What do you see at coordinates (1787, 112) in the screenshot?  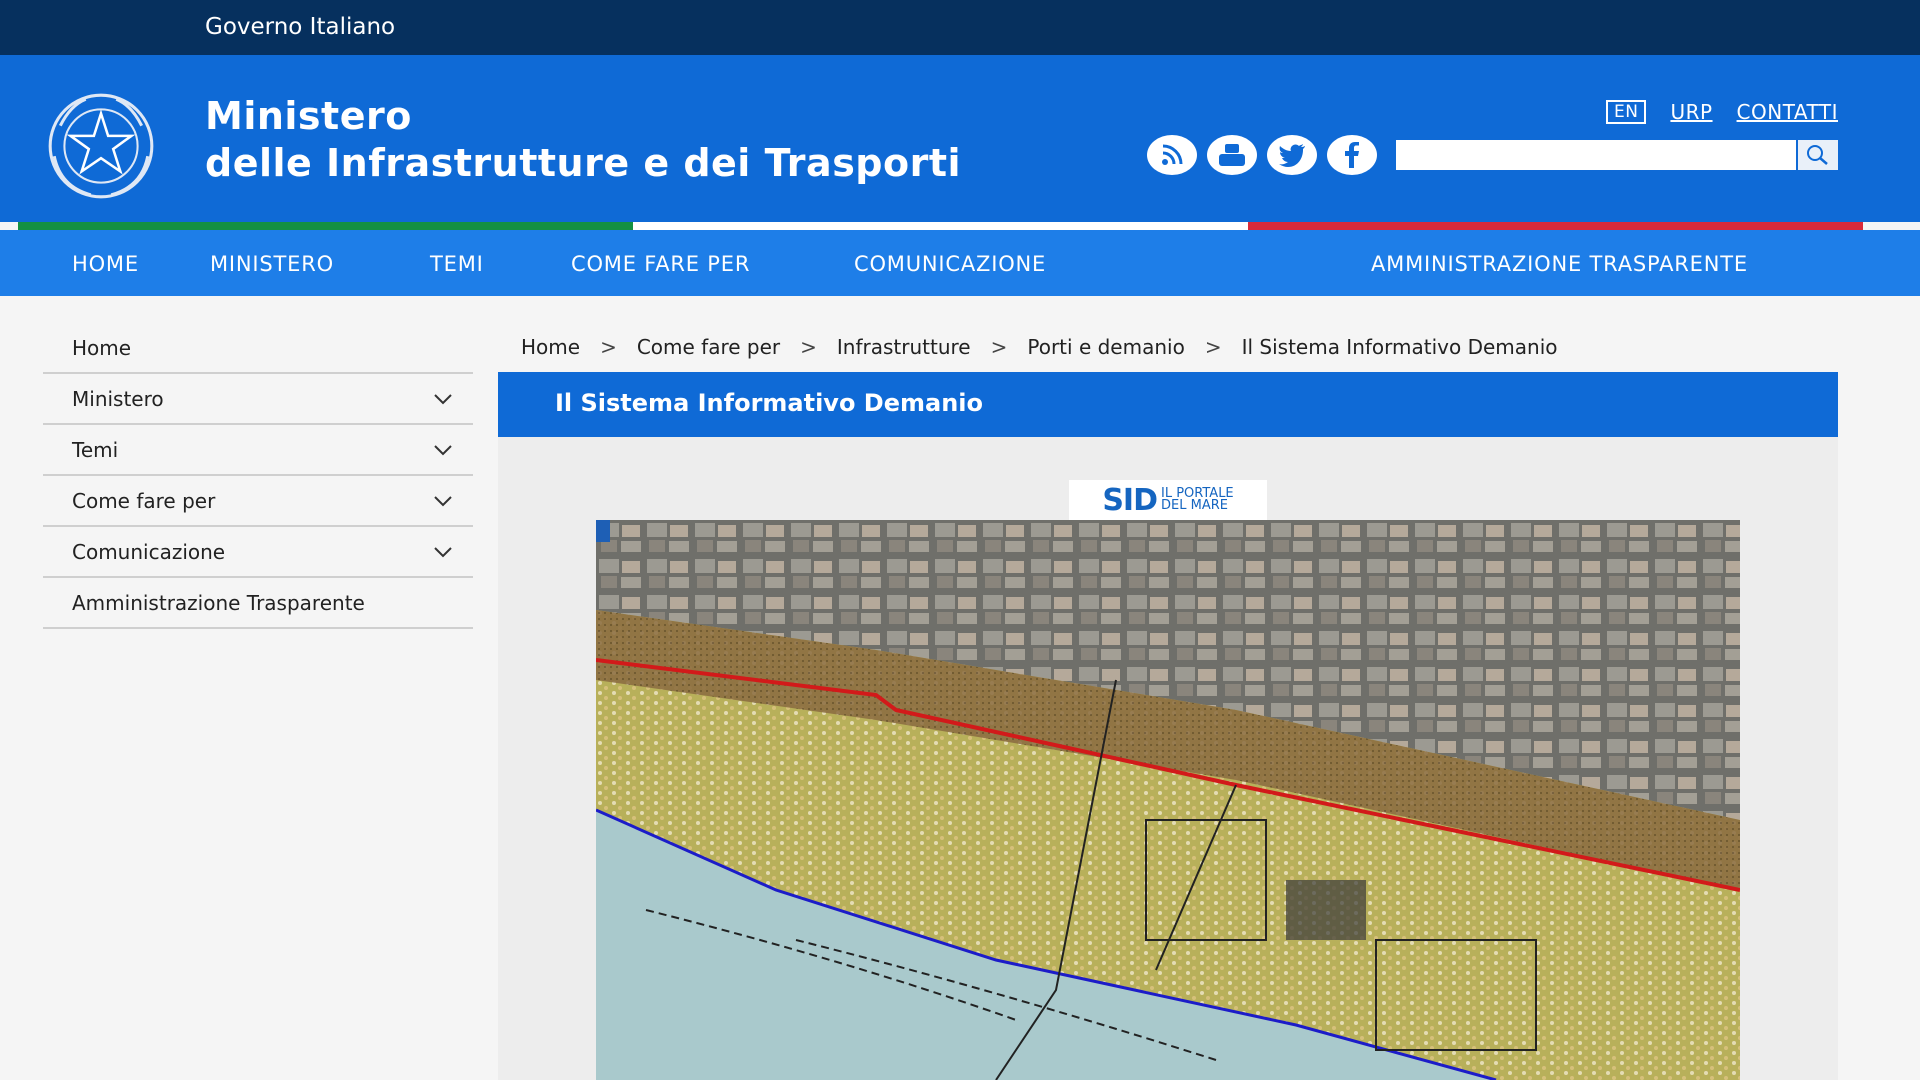 I see `contatti-link: CONTATTI` at bounding box center [1787, 112].